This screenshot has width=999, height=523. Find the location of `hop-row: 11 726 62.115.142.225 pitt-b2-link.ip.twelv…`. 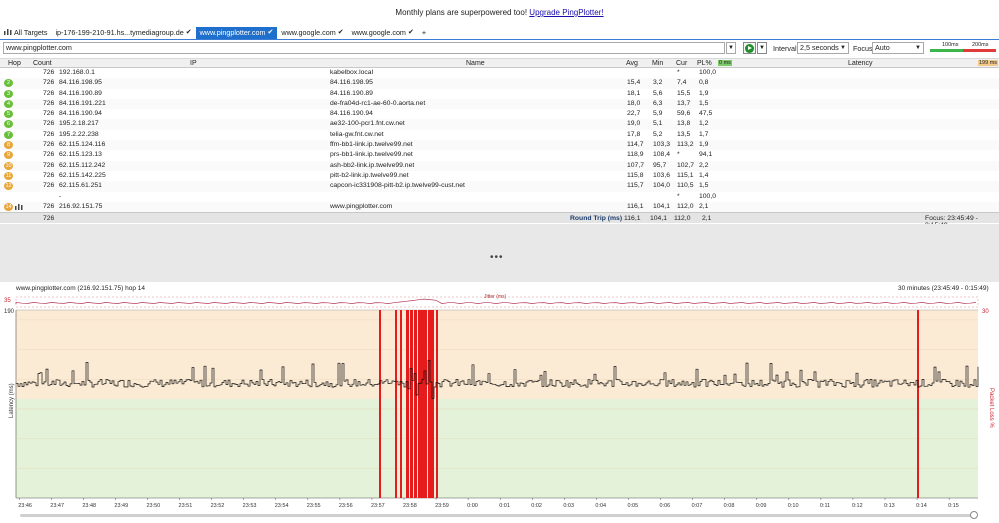

hop-row: 11 726 62.115.142.225 pitt-b2-link.ip.twelv… is located at coordinates (499, 176).